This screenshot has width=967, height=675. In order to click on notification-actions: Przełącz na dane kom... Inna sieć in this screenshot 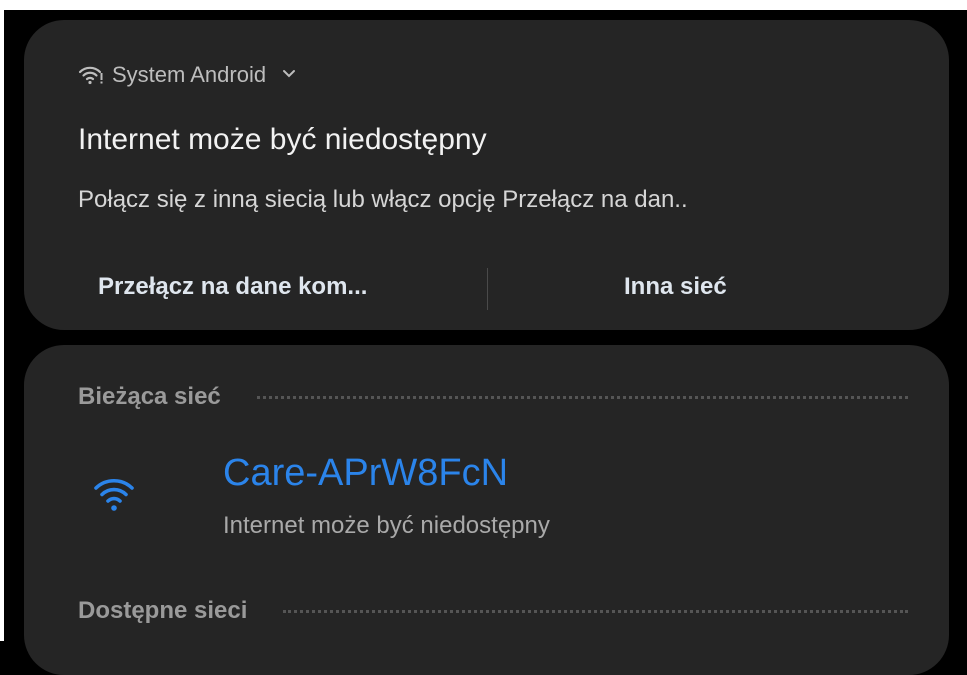, I will do `click(486, 287)`.